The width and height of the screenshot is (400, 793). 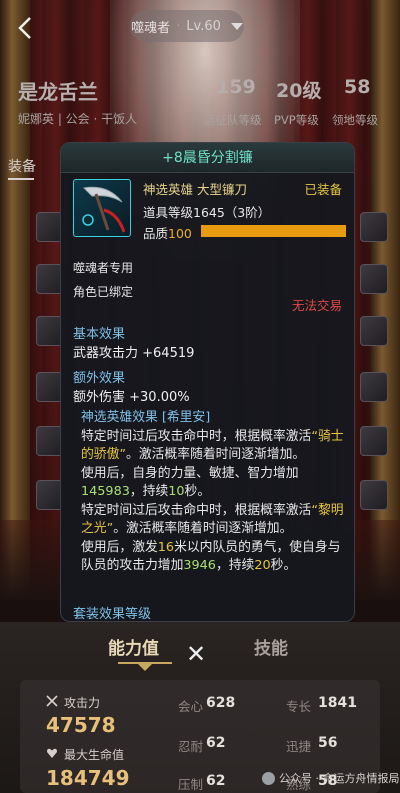 What do you see at coordinates (78, 119) in the screenshot?
I see `character-server-guild: 妮娜英 | 公会 · 干饭人` at bounding box center [78, 119].